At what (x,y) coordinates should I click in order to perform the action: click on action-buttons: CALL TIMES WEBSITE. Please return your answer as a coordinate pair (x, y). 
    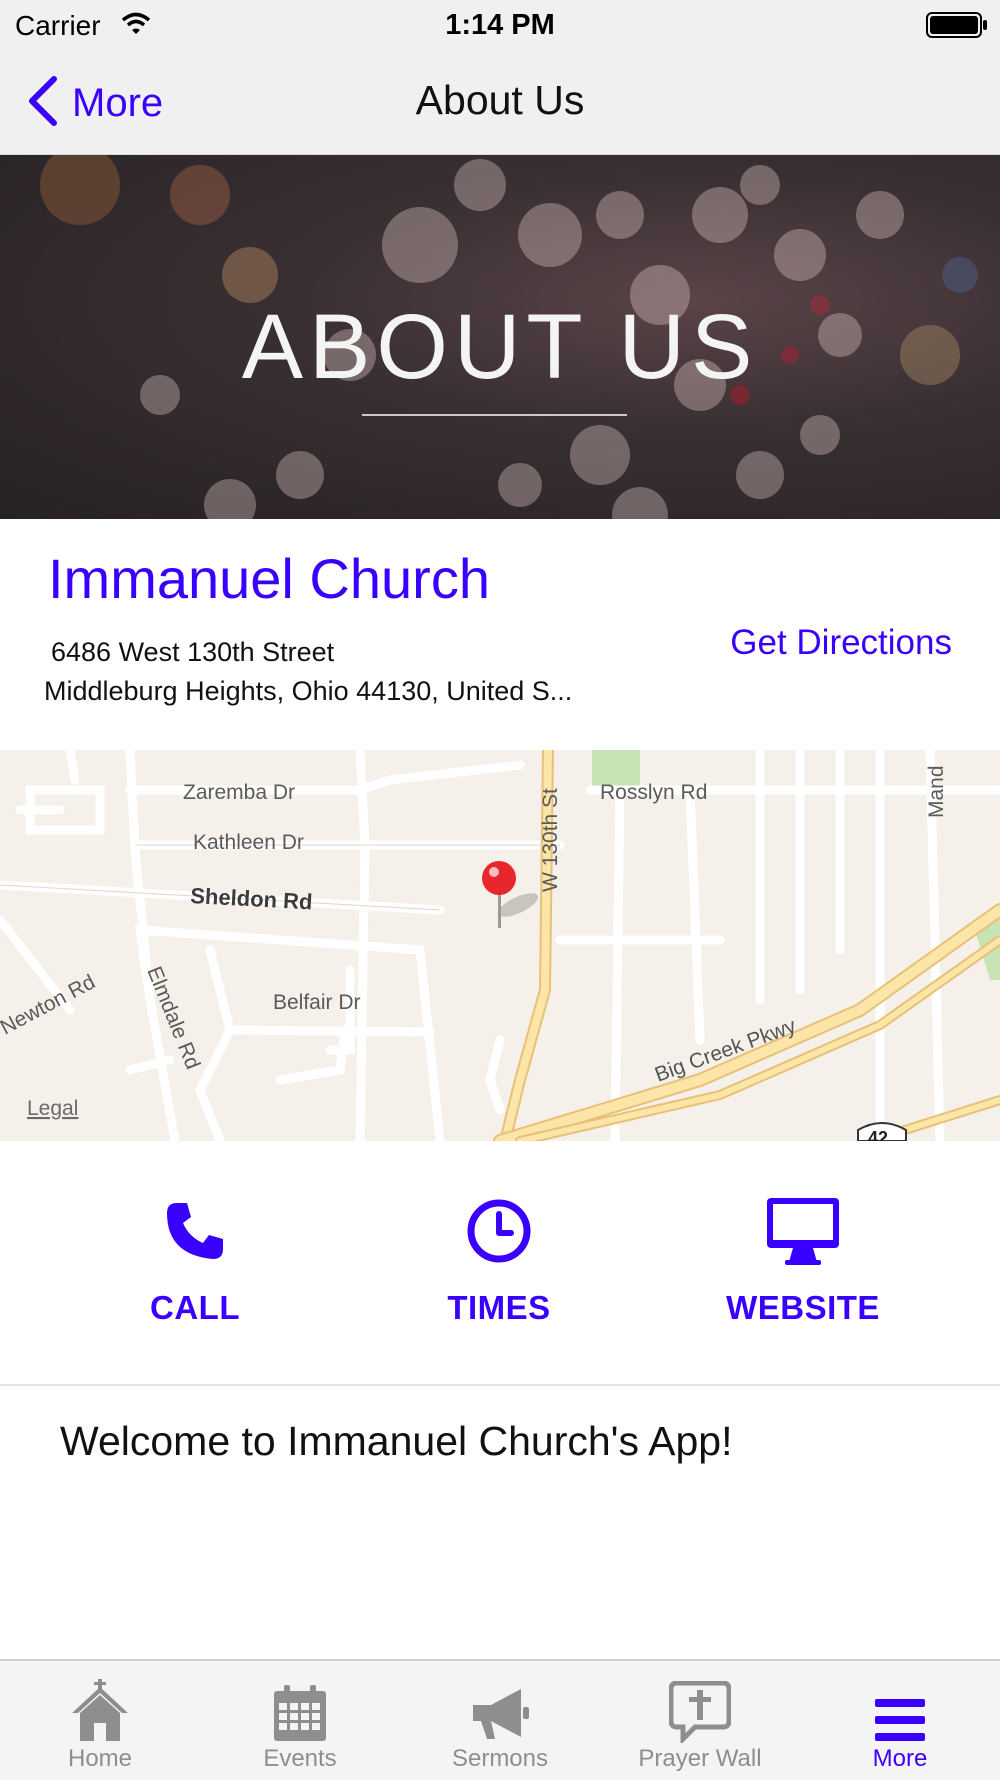
    Looking at the image, I should click on (500, 1263).